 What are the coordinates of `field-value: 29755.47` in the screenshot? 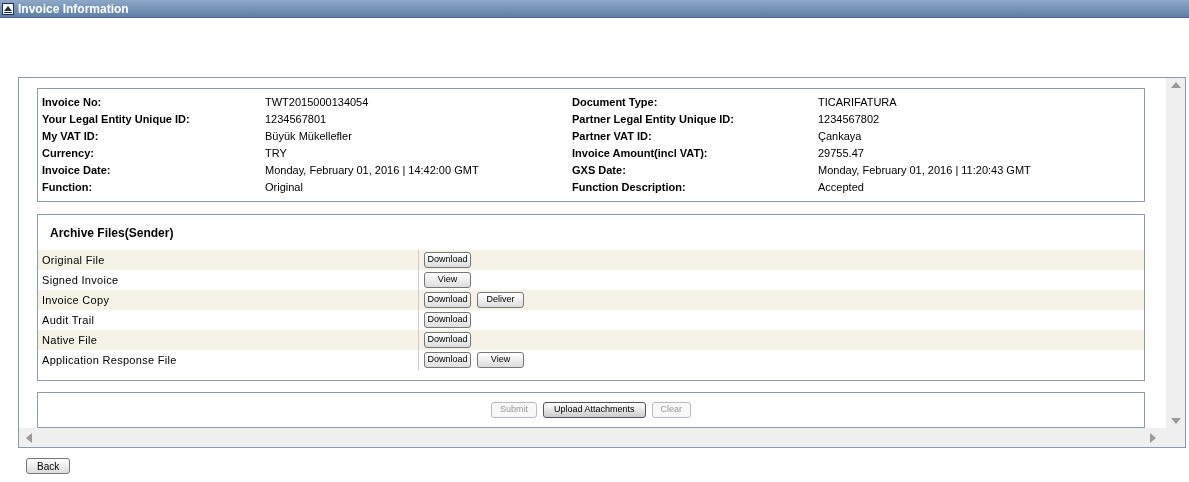 It's located at (841, 154).